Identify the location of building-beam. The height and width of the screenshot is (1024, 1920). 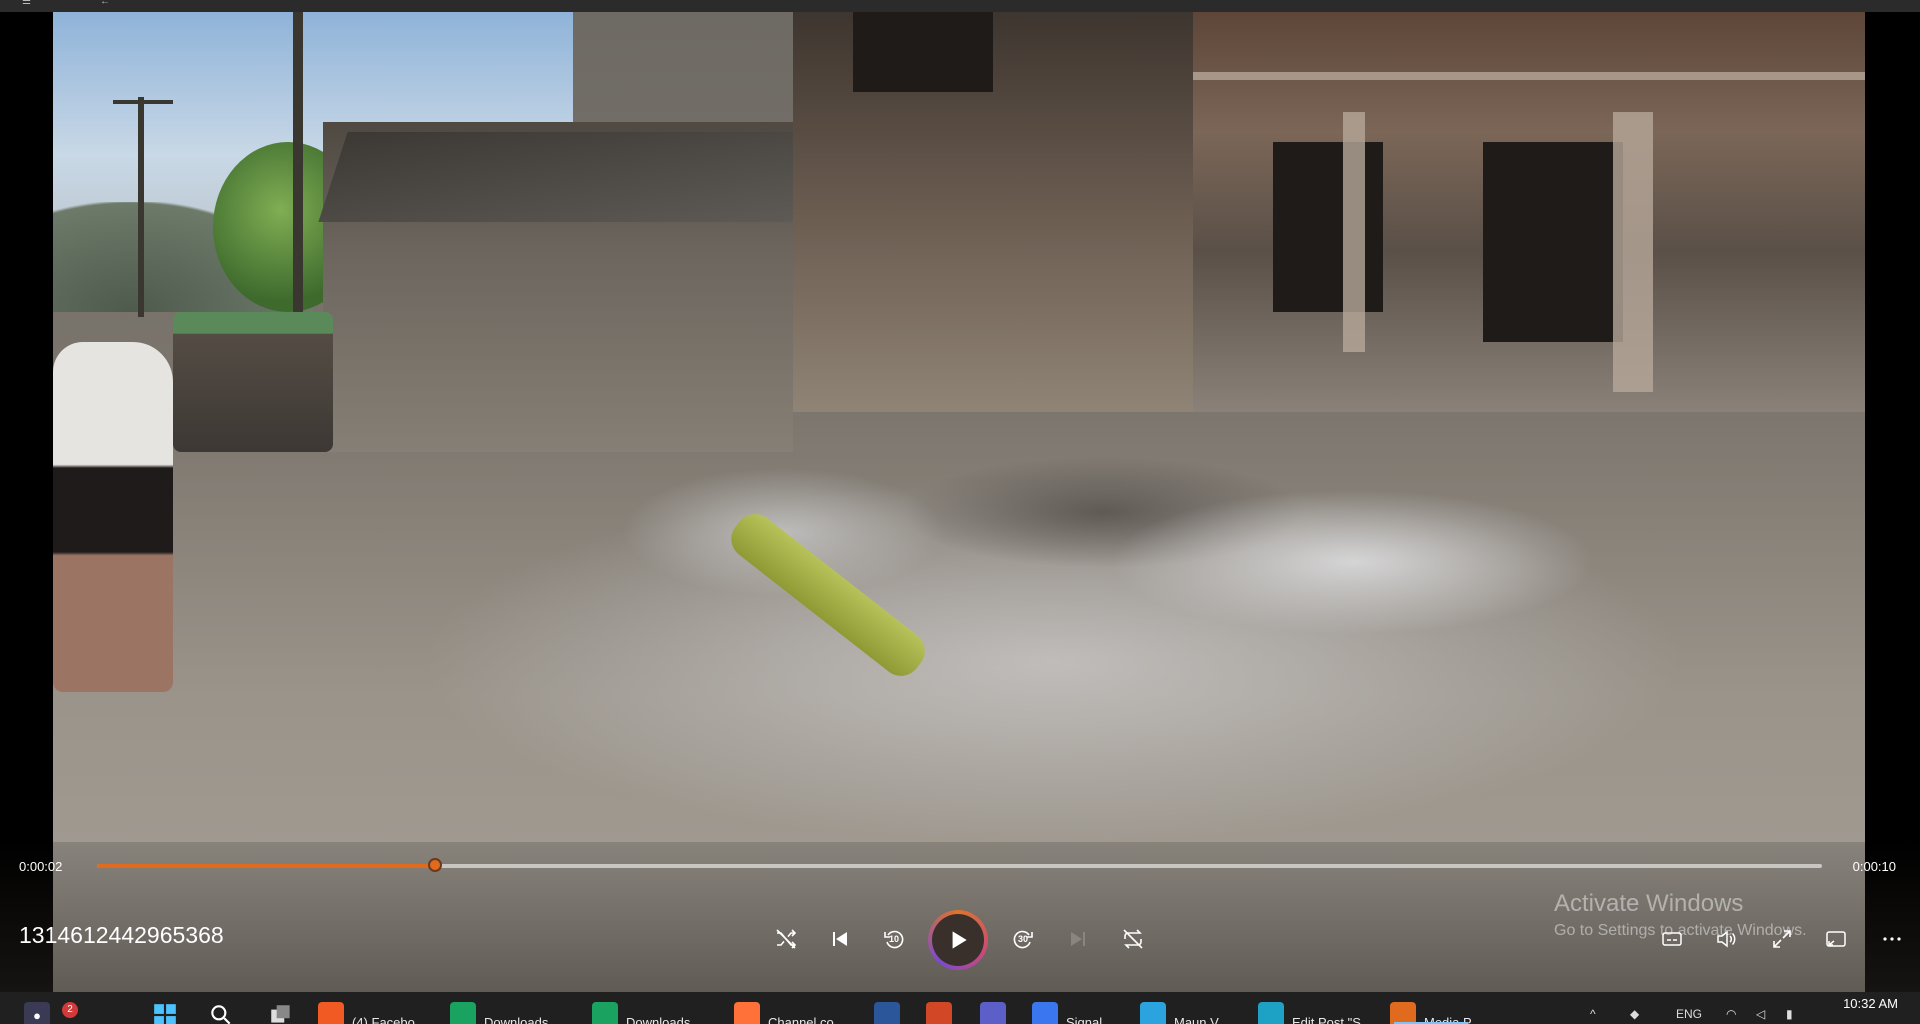
(1529, 76).